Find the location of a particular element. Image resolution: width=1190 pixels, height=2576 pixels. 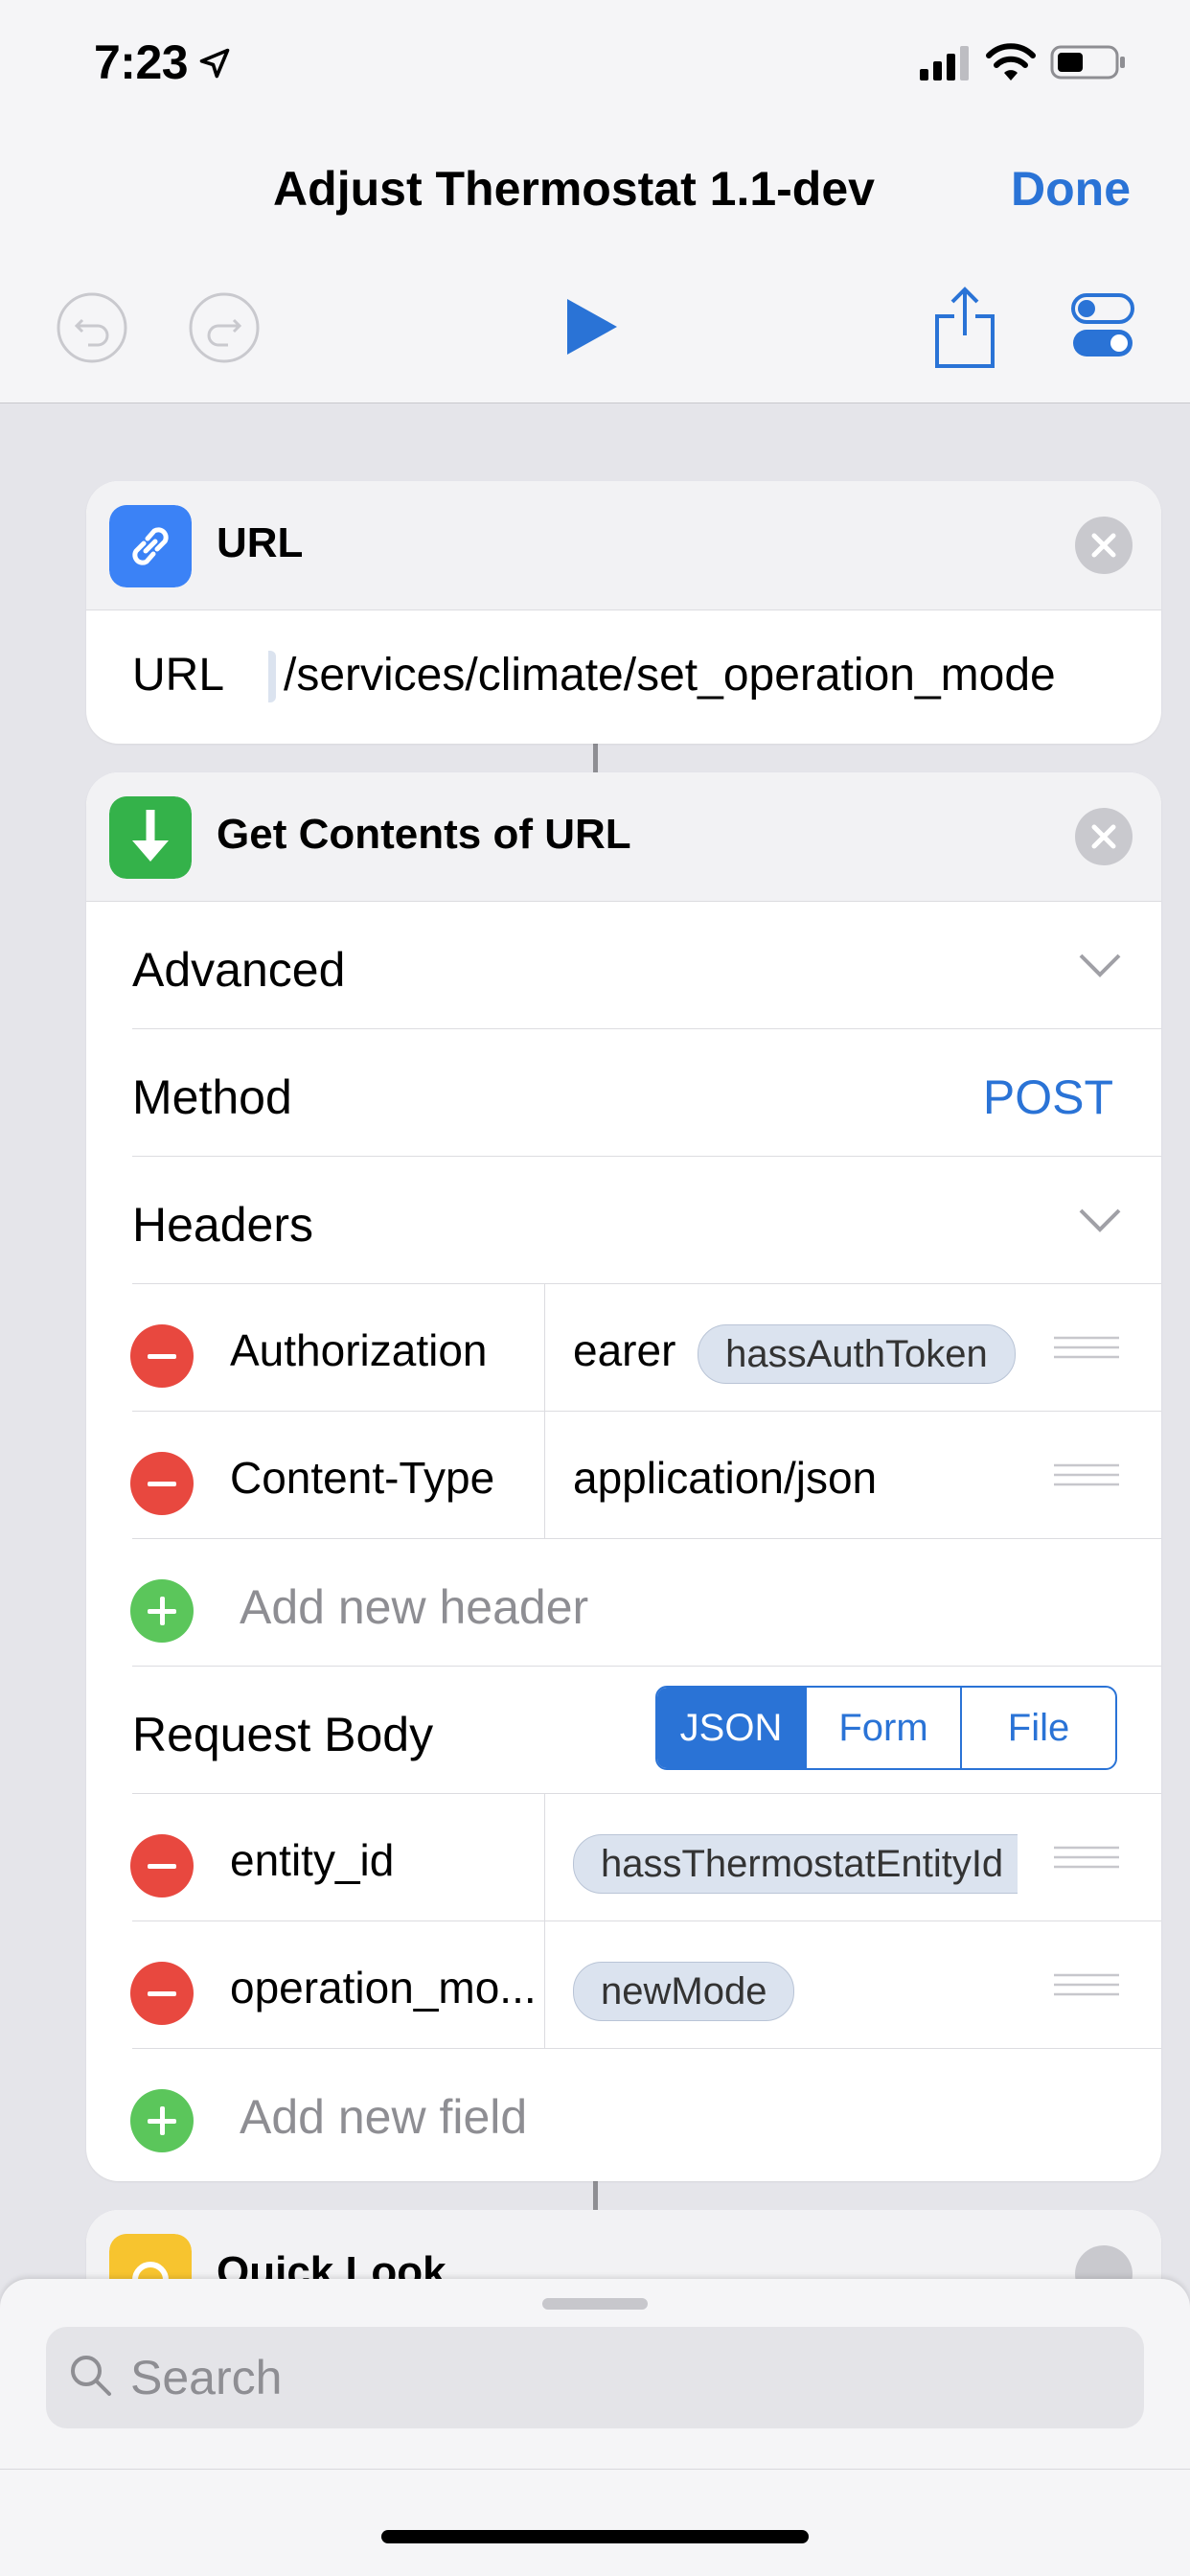

cellular-signal-icon is located at coordinates (945, 63).